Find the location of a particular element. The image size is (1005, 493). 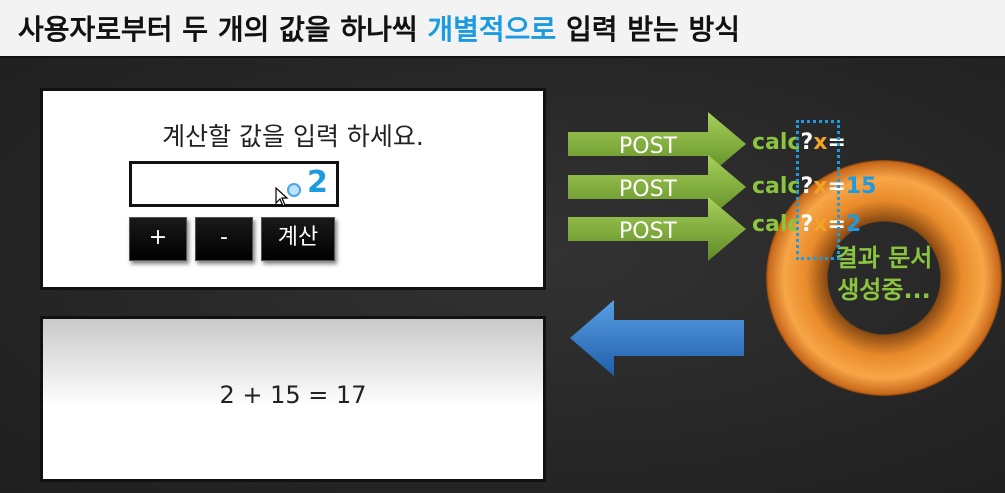

title-highlight: 개별적으로 is located at coordinates (492, 29).